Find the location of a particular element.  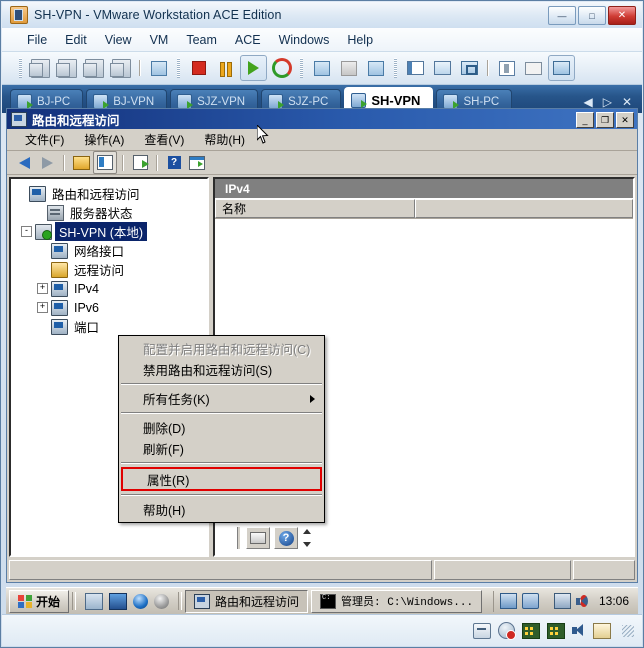

menu-disable-routing: 禁用路由和远程访问(S) is located at coordinates (221, 369).